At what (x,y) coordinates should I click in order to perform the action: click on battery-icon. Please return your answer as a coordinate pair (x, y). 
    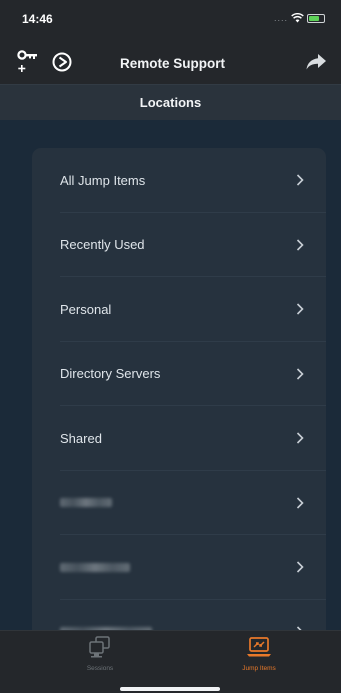
    Looking at the image, I should click on (316, 18).